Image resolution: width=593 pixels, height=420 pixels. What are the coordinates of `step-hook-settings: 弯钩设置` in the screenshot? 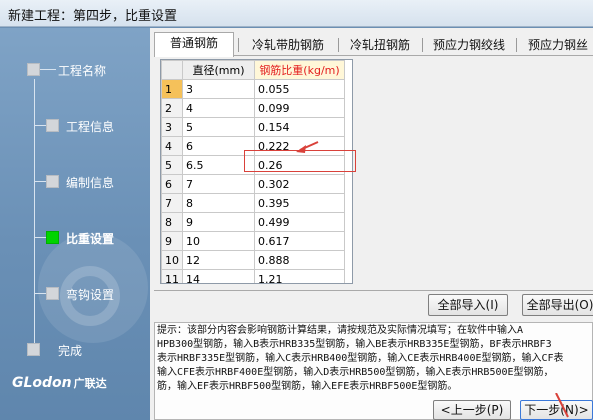 It's located at (90, 295).